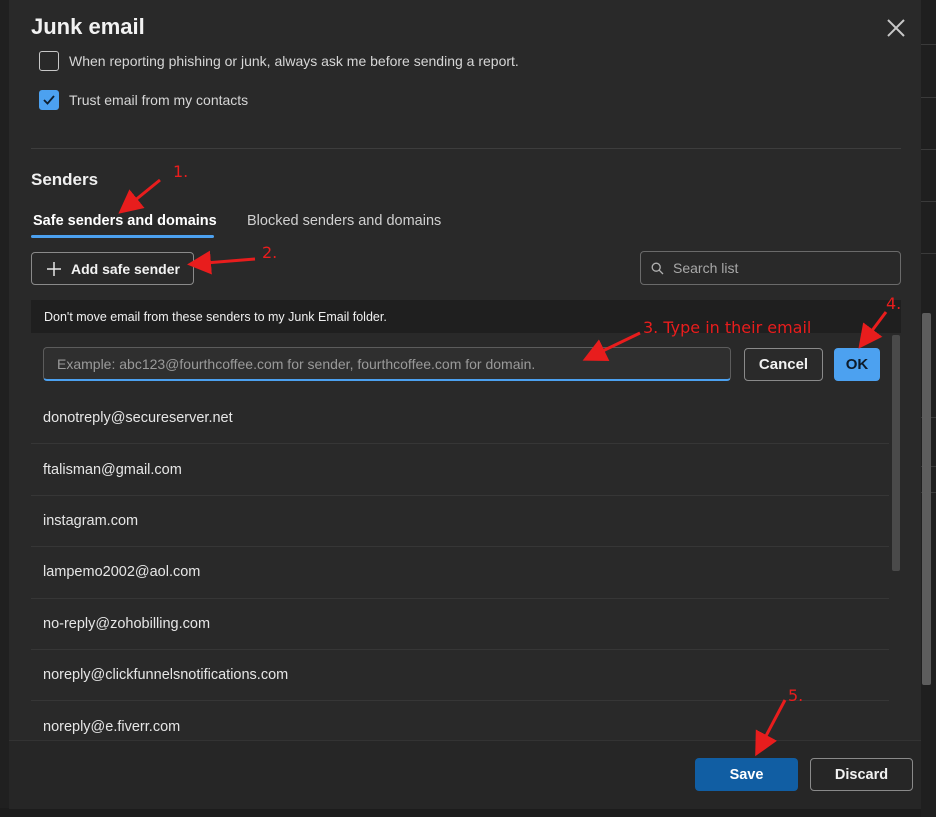 The height and width of the screenshot is (817, 936). What do you see at coordinates (727, 327) in the screenshot?
I see `annotation-step3: 3. Type in their email` at bounding box center [727, 327].